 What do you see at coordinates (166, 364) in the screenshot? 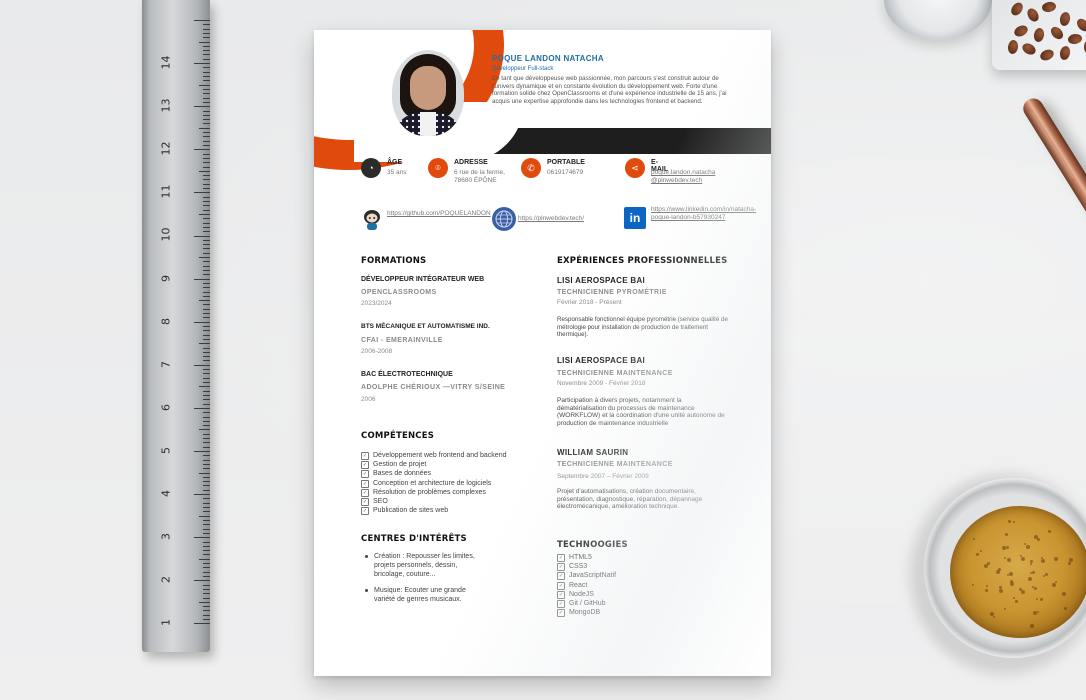
I see `ruler-number: 7` at bounding box center [166, 364].